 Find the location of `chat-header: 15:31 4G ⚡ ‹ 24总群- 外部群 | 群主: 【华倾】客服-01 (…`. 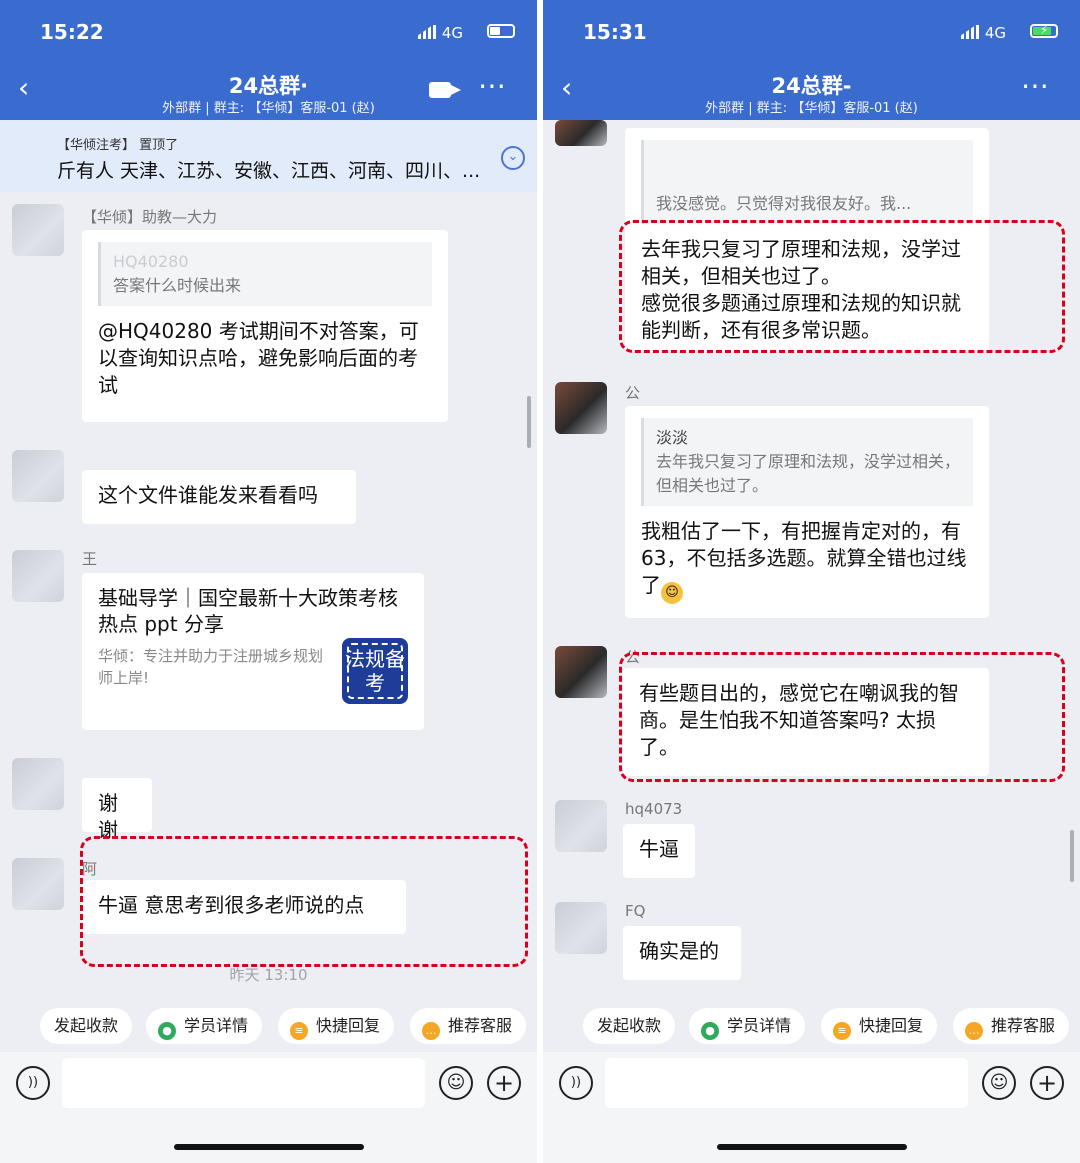

chat-header: 15:31 4G ⚡ ‹ 24总群- 外部群 | 群主: 【华倾】客服-01 (… is located at coordinates (811, 60).